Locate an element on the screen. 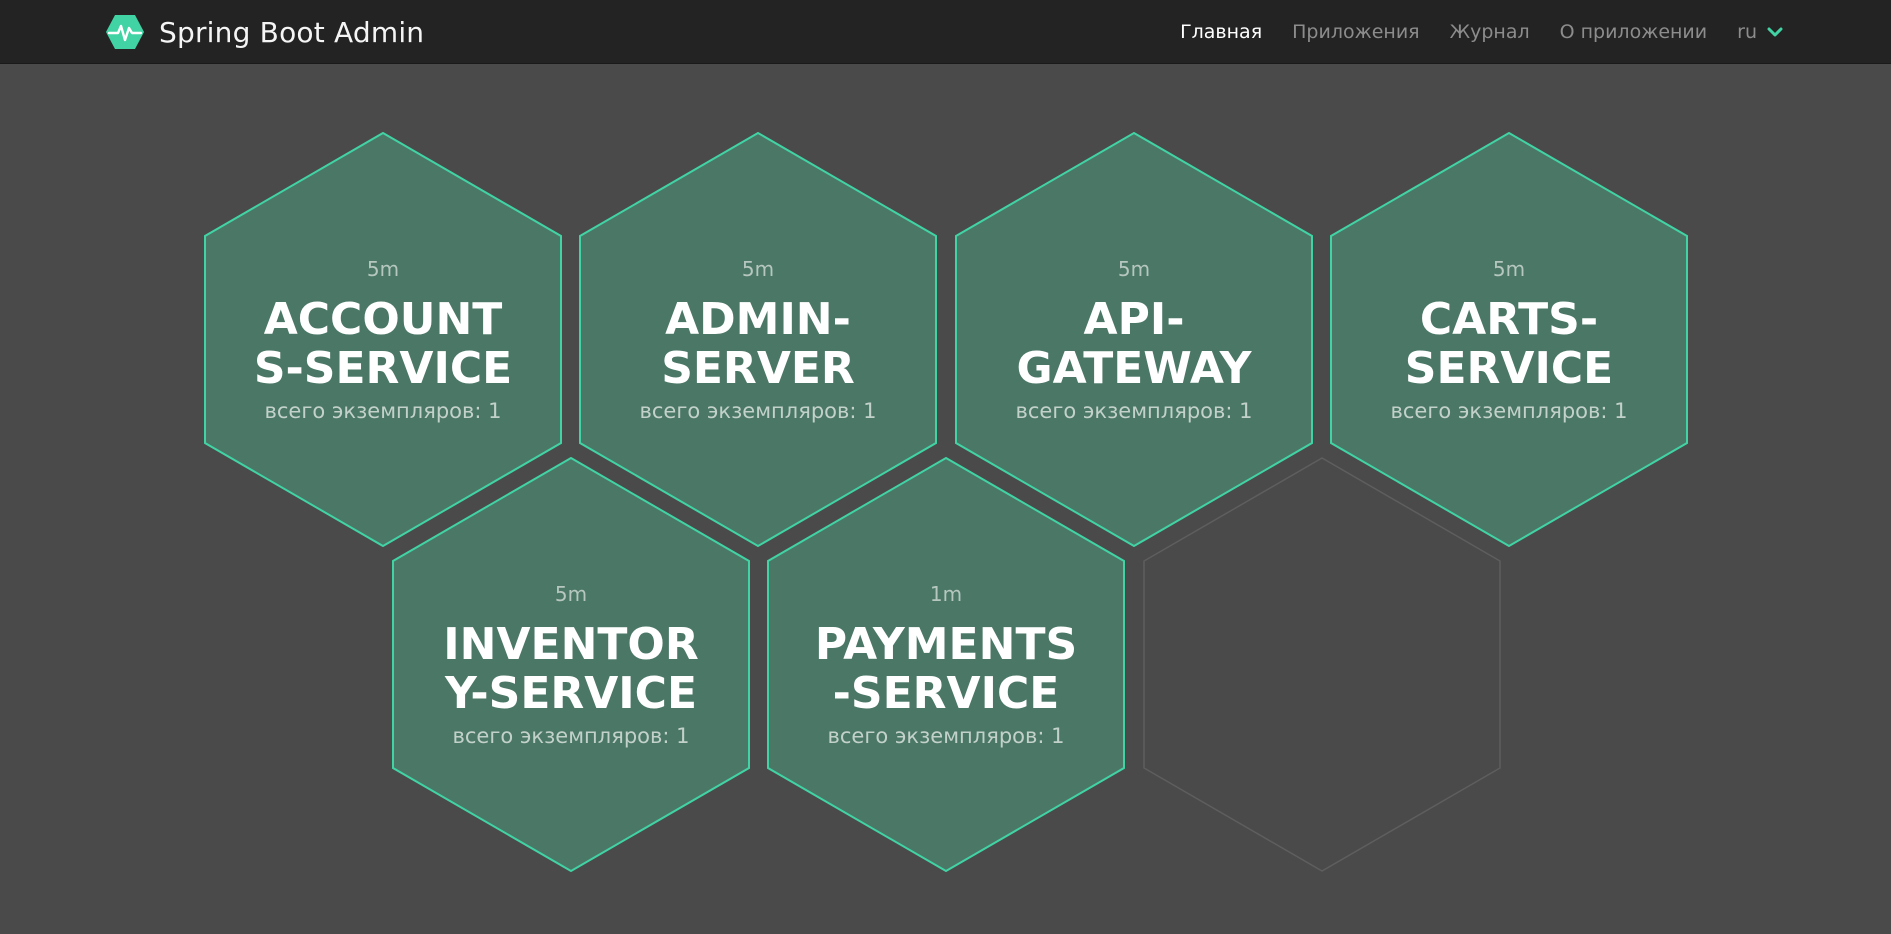 This screenshot has width=1891, height=934. application-hex: 1m PAYMENTS-​SERVICE всего экземпляров: 1 is located at coordinates (946, 664).